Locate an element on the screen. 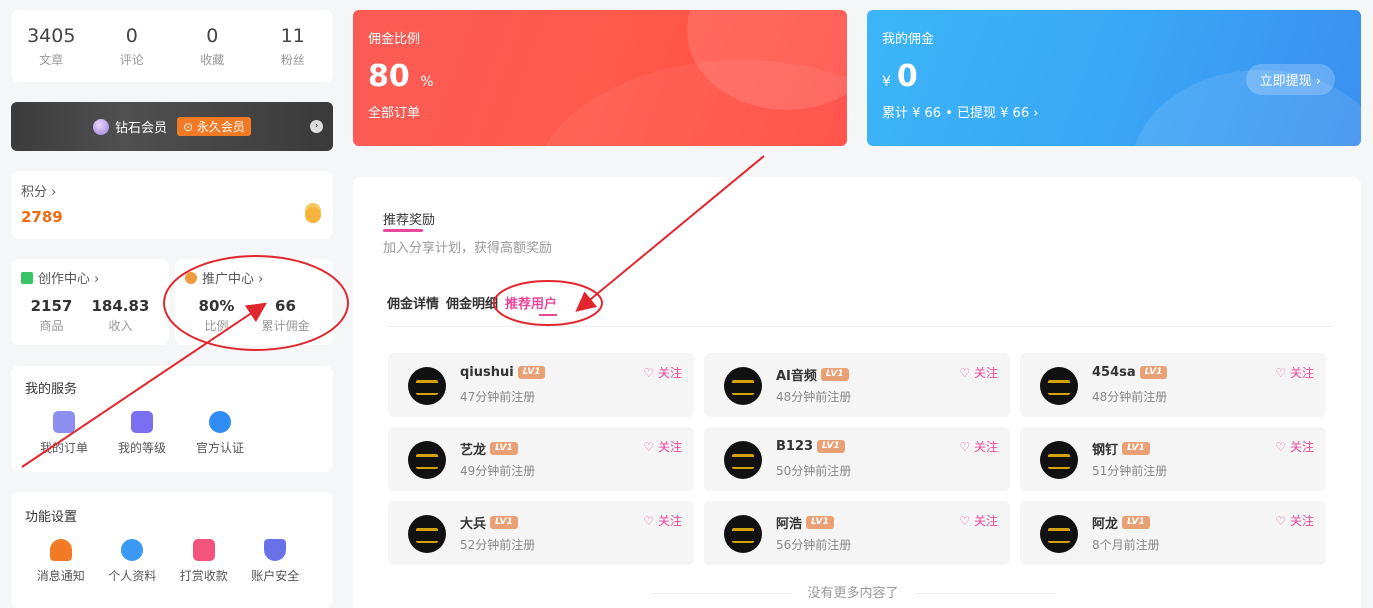 This screenshot has width=1373, height=608. promotion-num: 80% is located at coordinates (216, 306).